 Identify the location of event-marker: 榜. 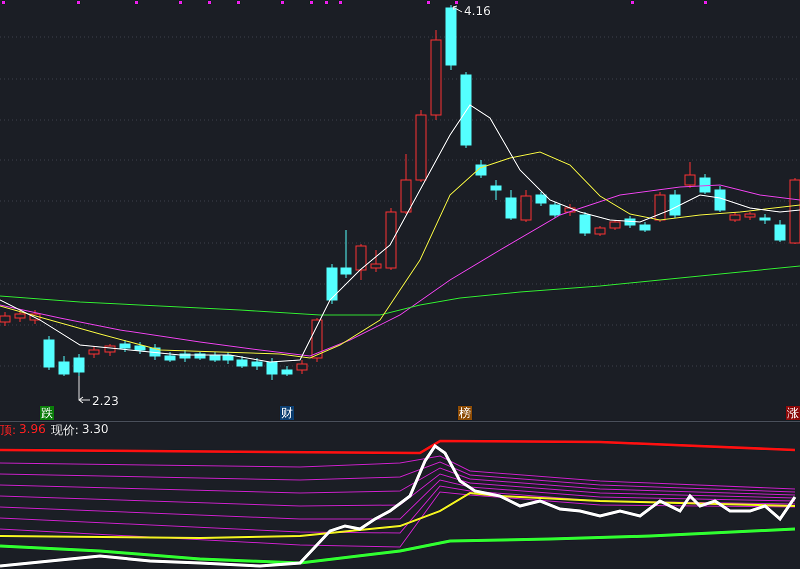
(465, 413).